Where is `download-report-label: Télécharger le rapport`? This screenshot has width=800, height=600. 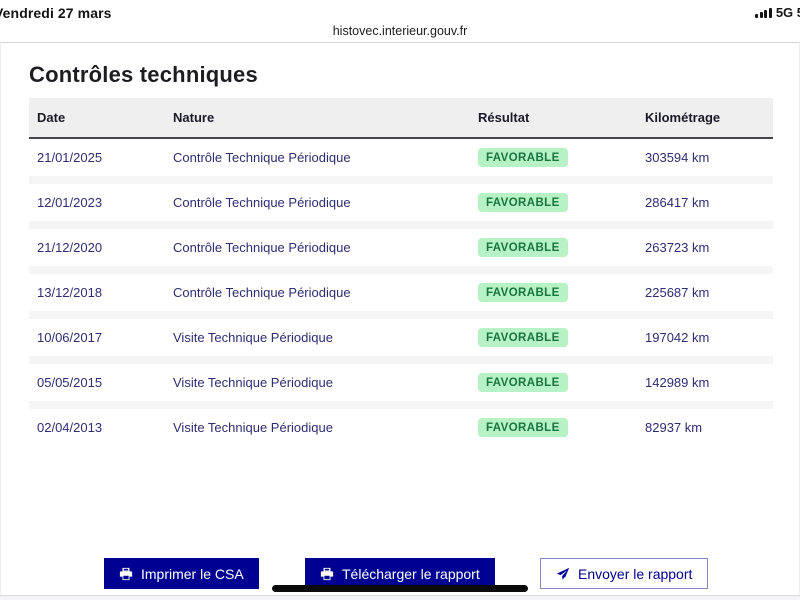 download-report-label: Télécharger le rapport is located at coordinates (411, 573).